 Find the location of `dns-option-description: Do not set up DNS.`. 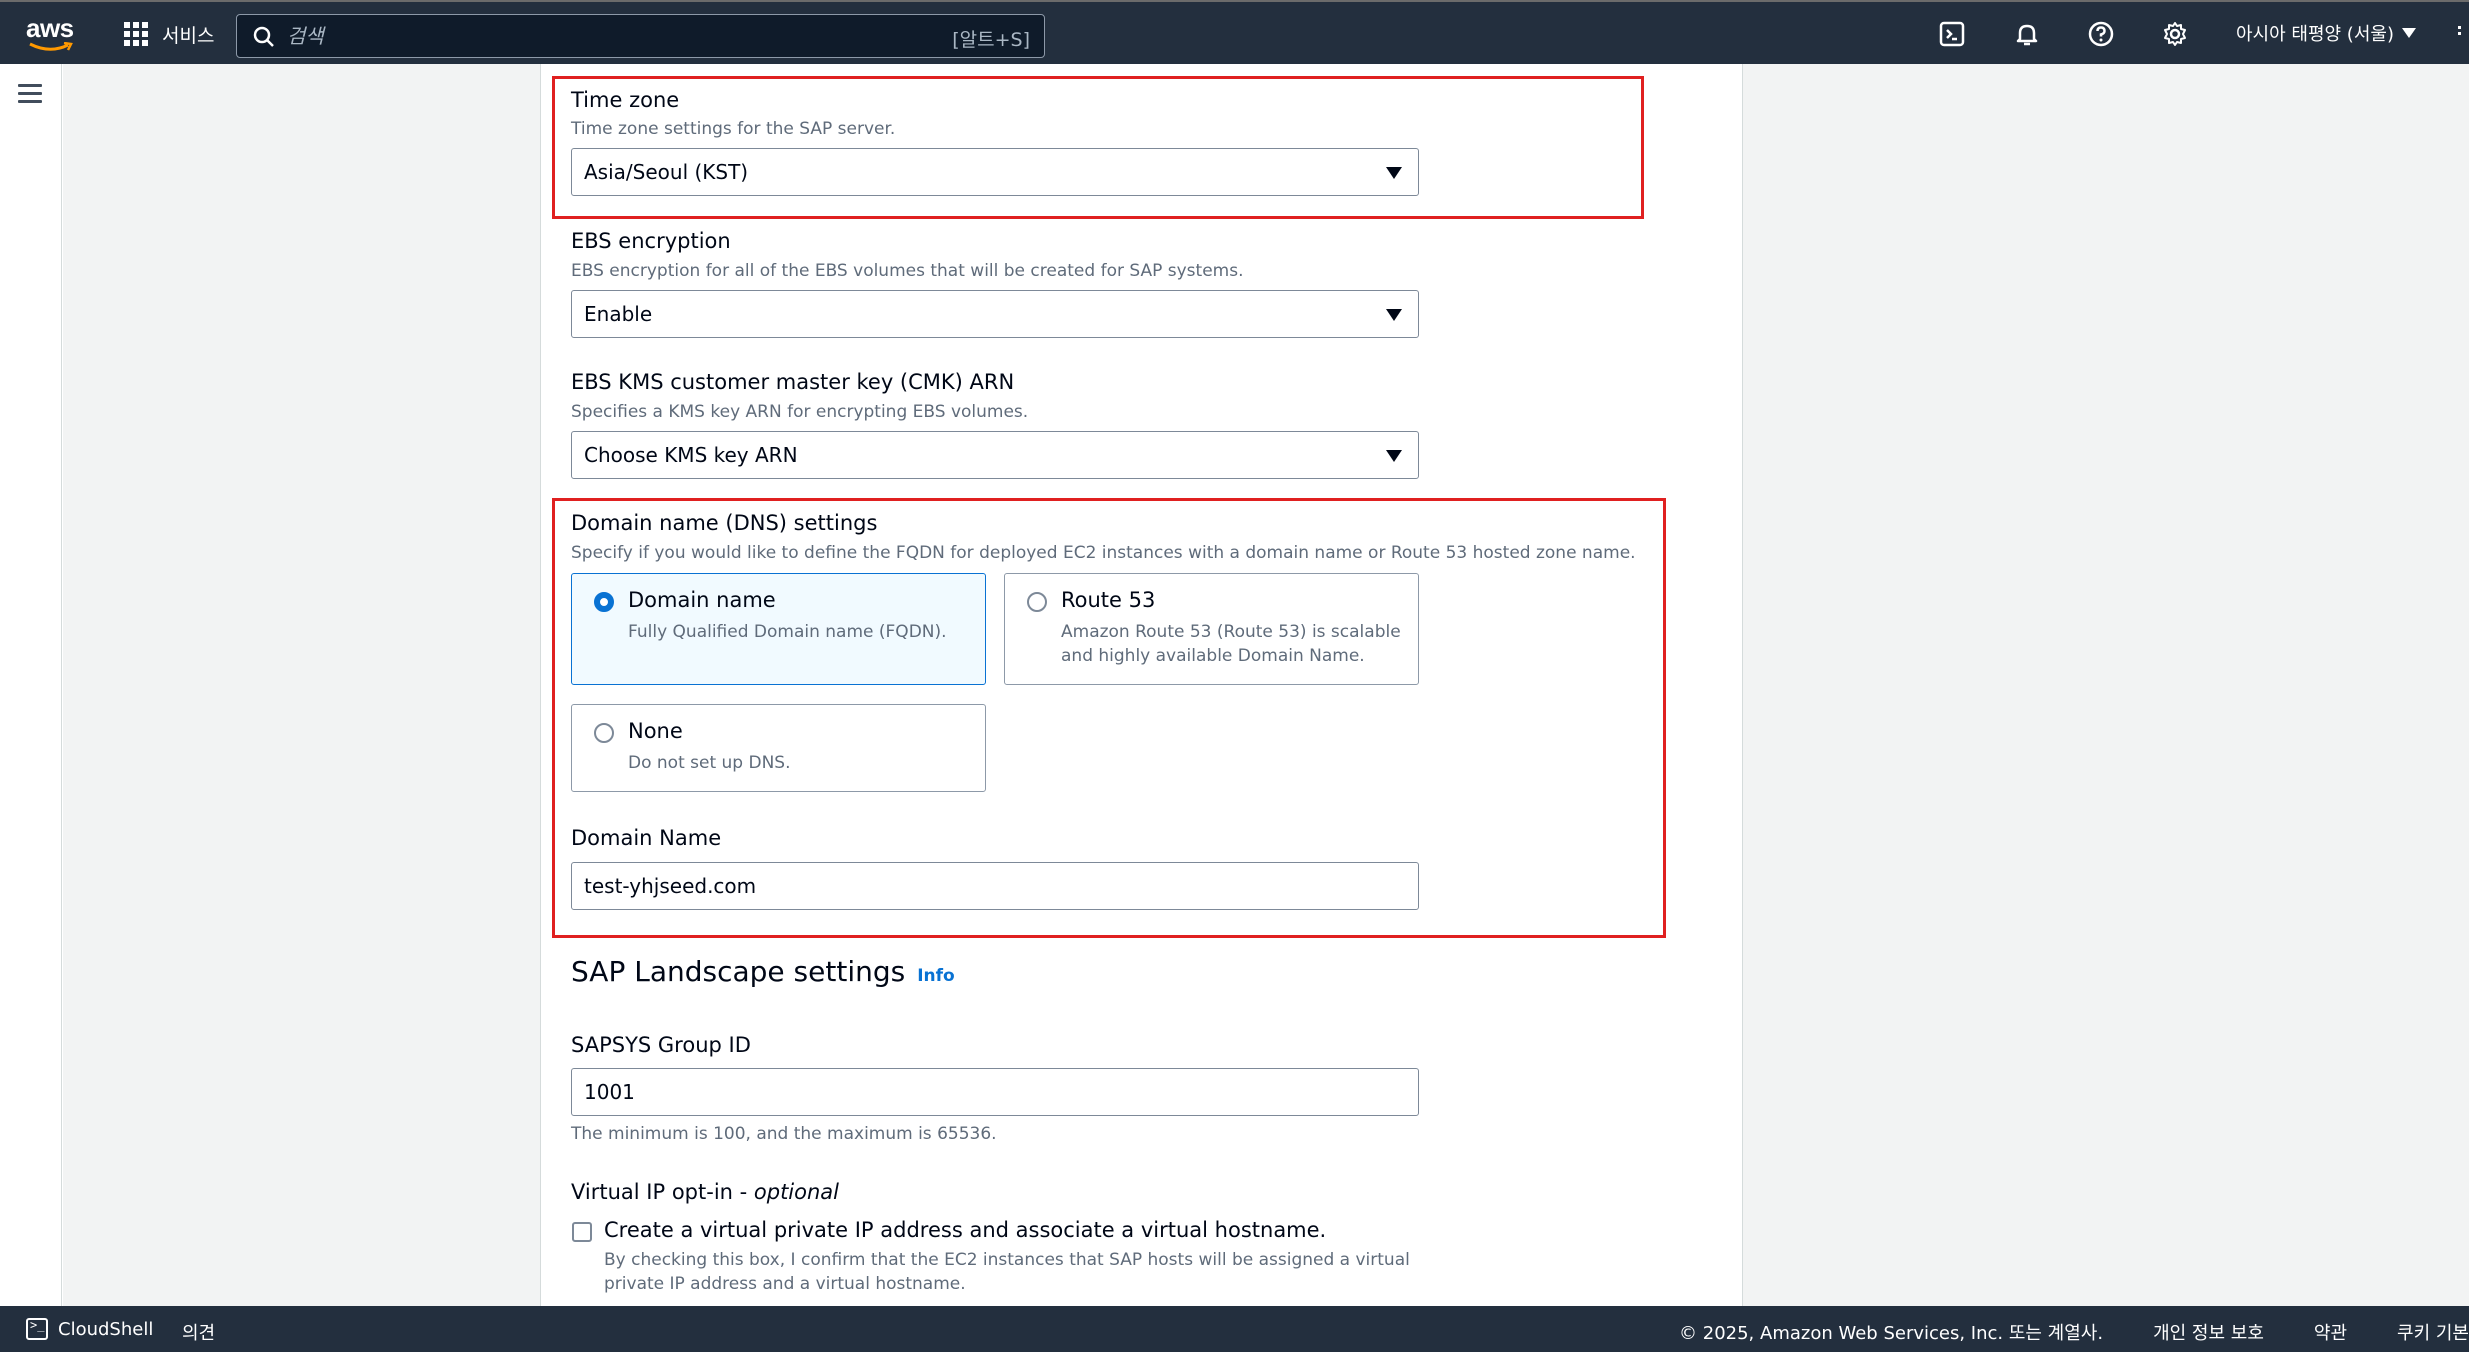

dns-option-description: Do not set up DNS. is located at coordinates (709, 763).